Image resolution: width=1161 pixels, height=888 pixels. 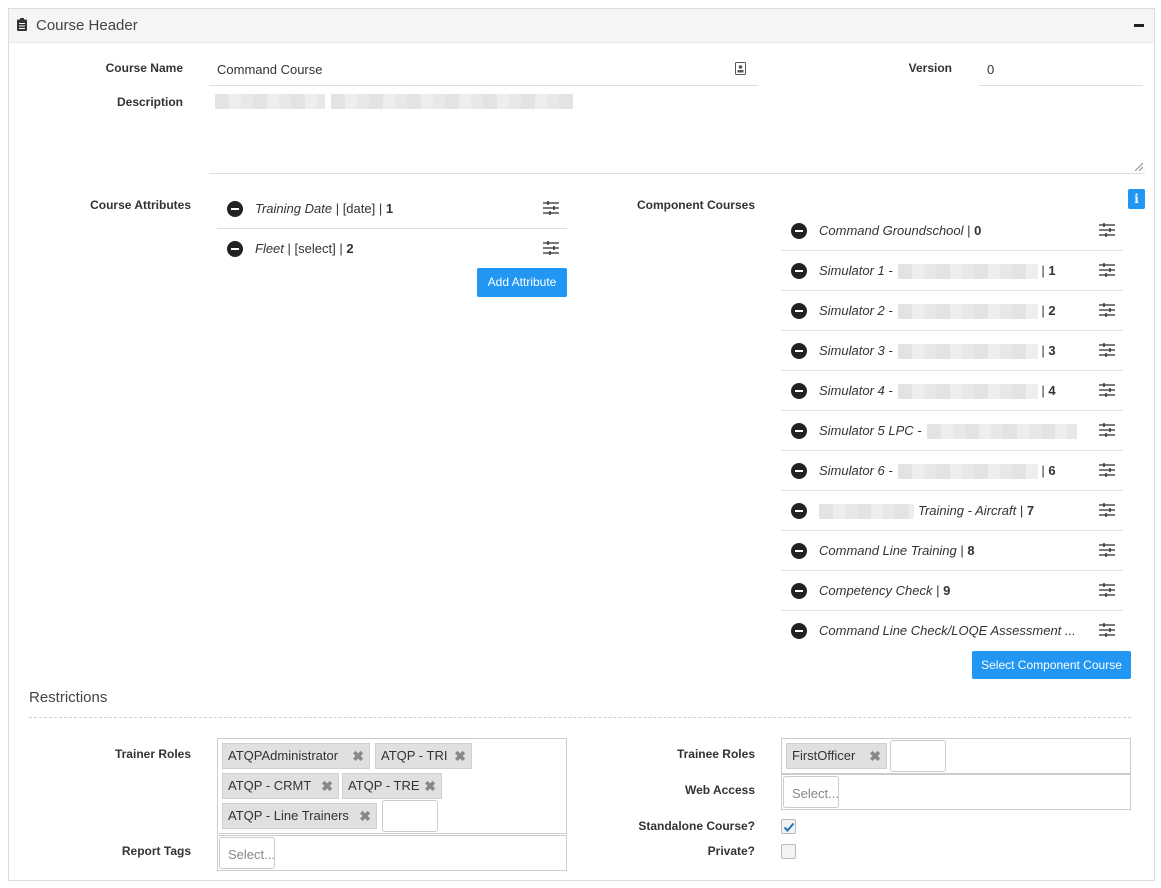 I want to click on component-course-row: Simulator 5 LPC -, so click(x=952, y=431).